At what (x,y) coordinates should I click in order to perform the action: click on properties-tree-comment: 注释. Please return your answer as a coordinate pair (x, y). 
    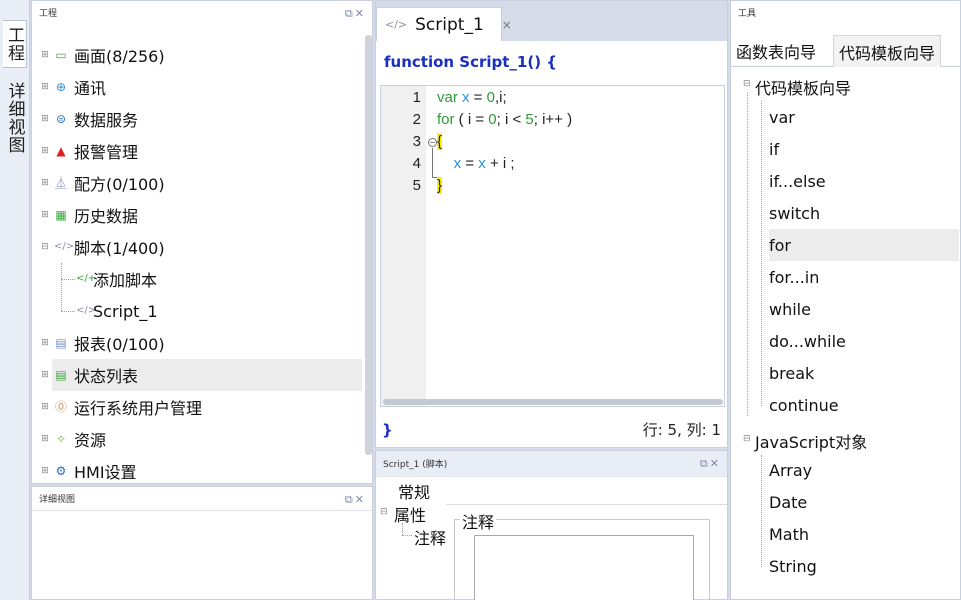
    Looking at the image, I should click on (430, 537).